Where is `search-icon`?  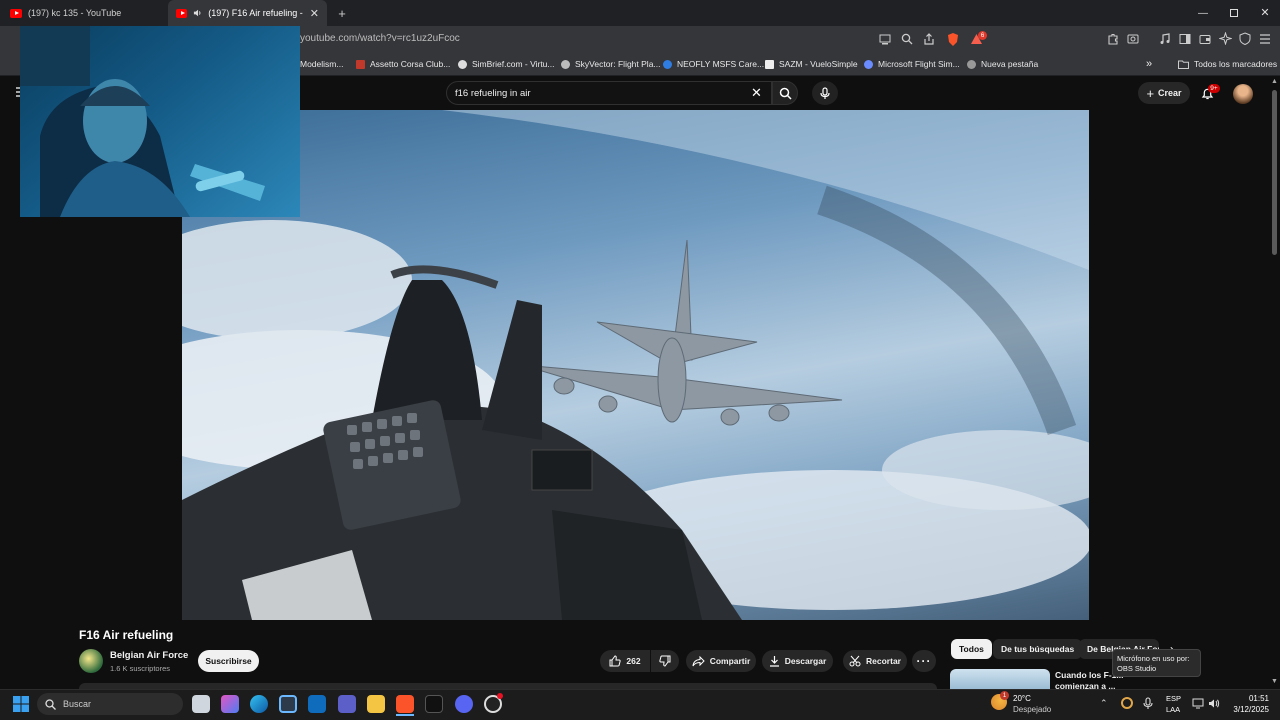
search-icon is located at coordinates (785, 93).